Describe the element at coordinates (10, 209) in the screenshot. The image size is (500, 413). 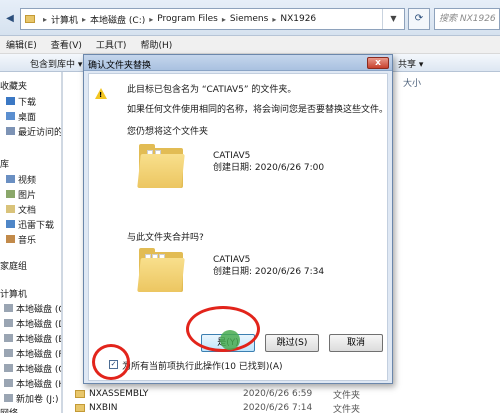
I see `document-icon` at that location.